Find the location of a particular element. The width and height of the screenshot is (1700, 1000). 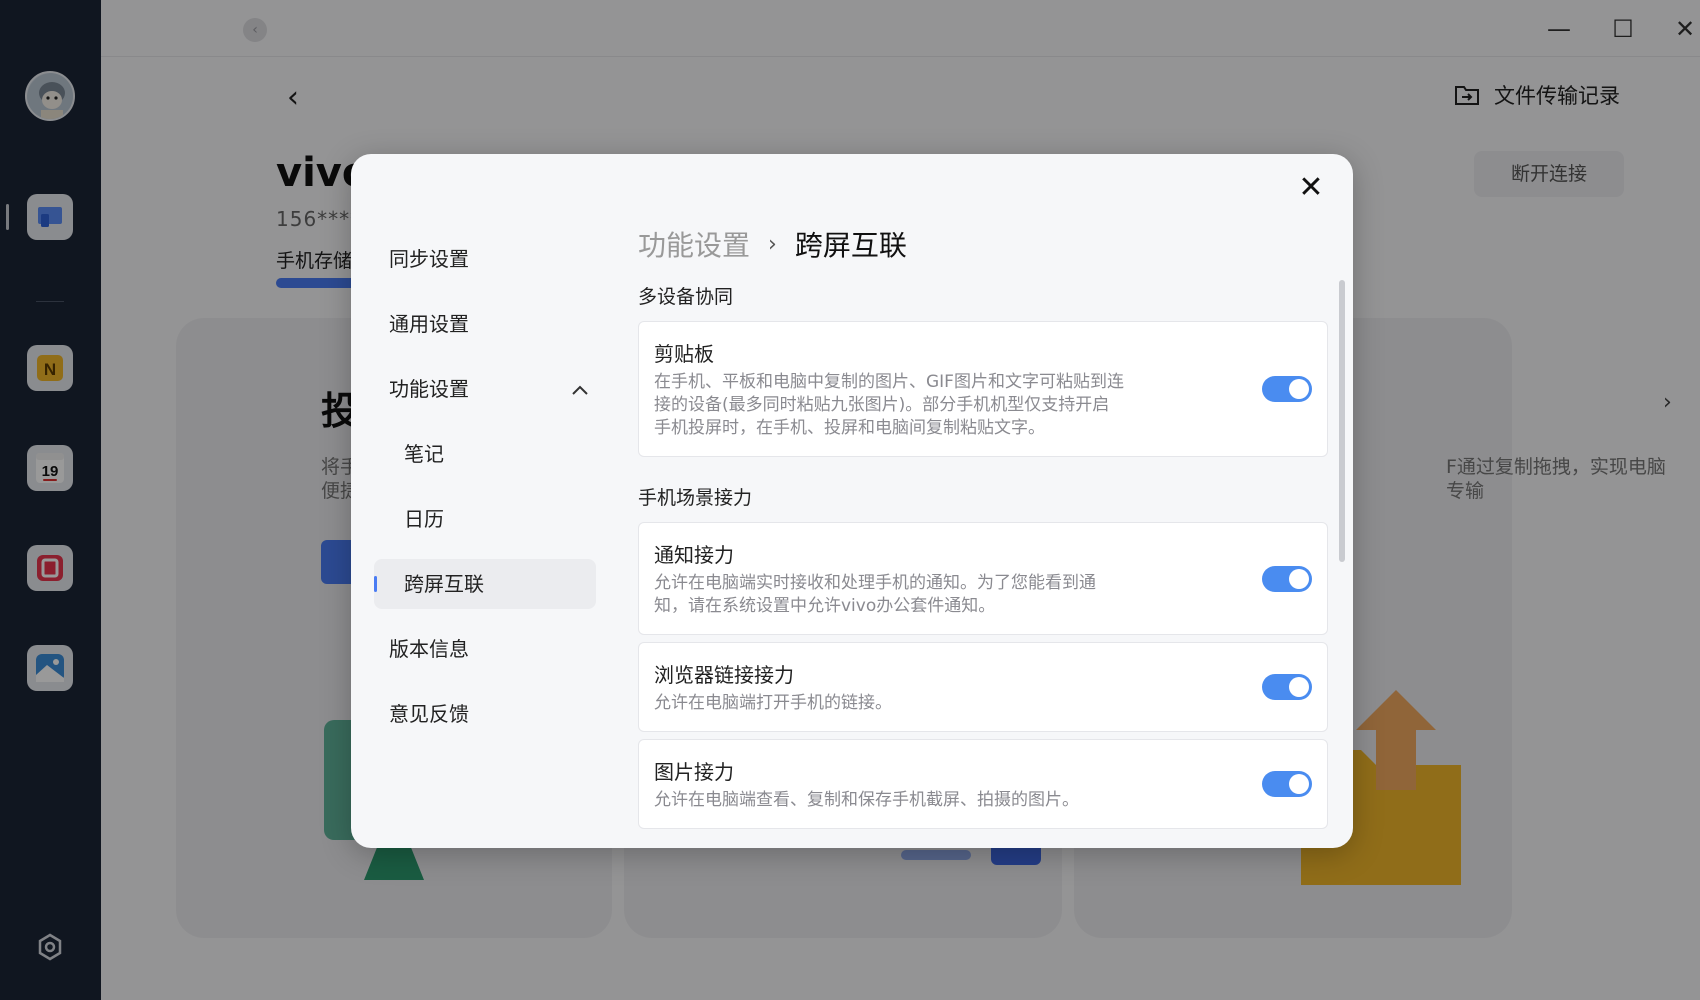

browser-relay-toggle is located at coordinates (1287, 687).